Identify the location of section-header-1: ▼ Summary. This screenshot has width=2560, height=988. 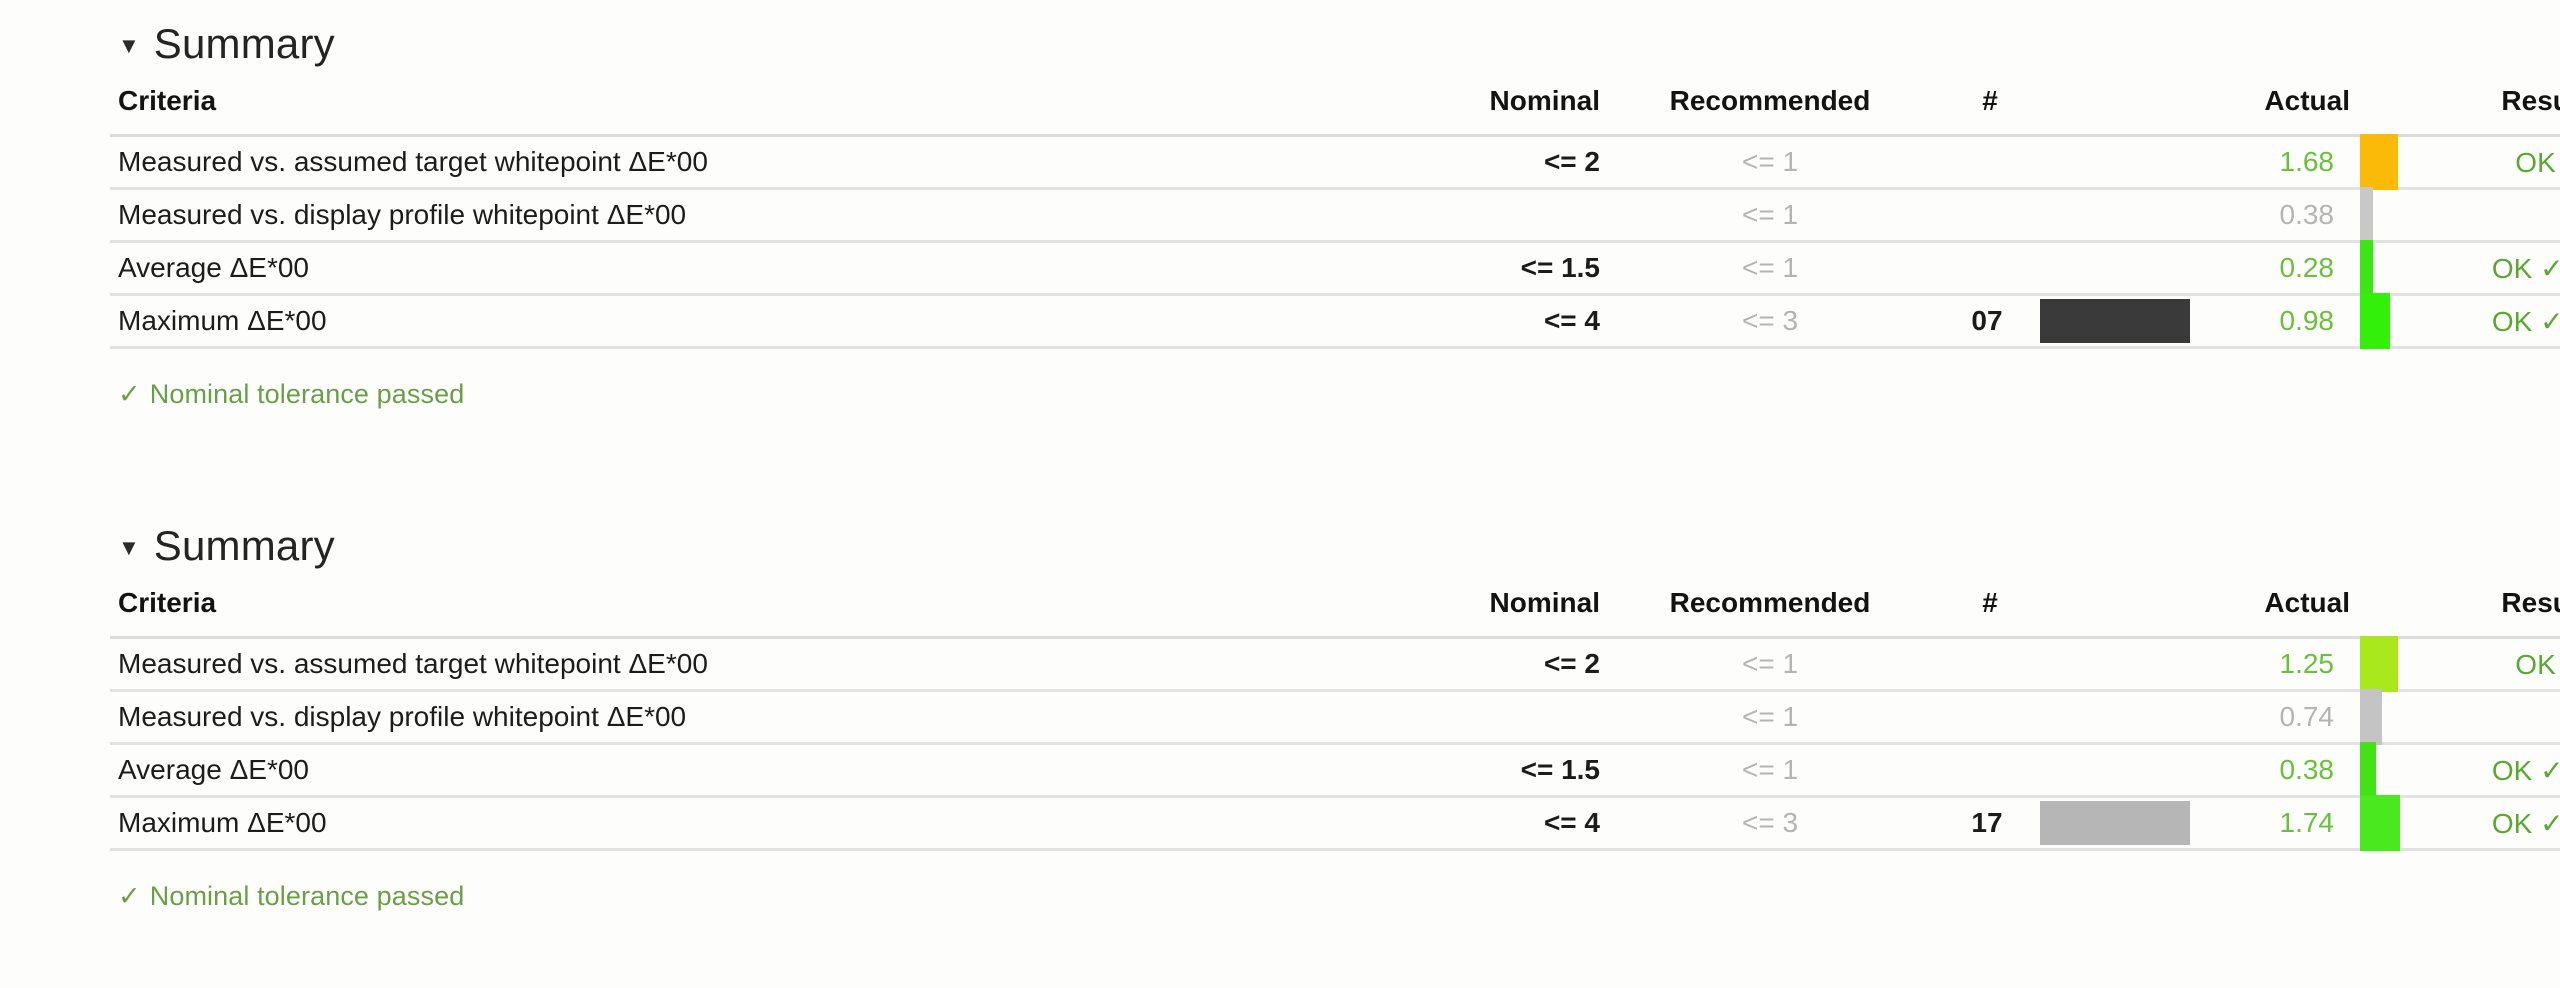
(1280, 44).